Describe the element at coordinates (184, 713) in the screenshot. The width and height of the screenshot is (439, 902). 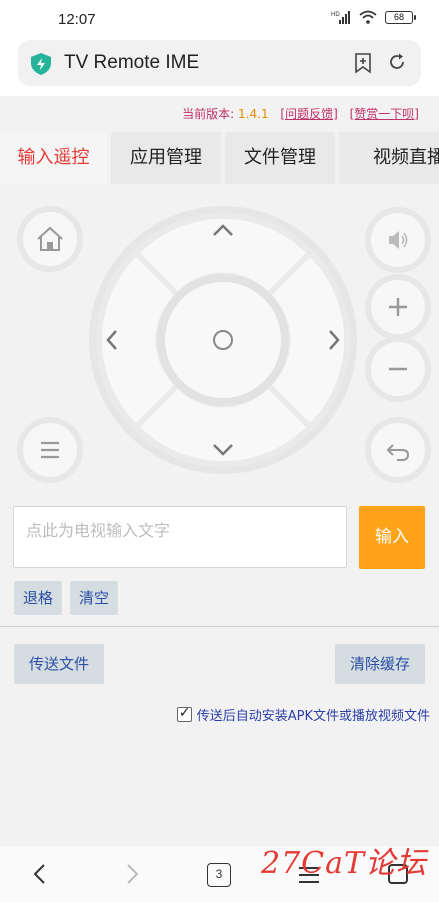
I see `auto-install-checkbox` at that location.